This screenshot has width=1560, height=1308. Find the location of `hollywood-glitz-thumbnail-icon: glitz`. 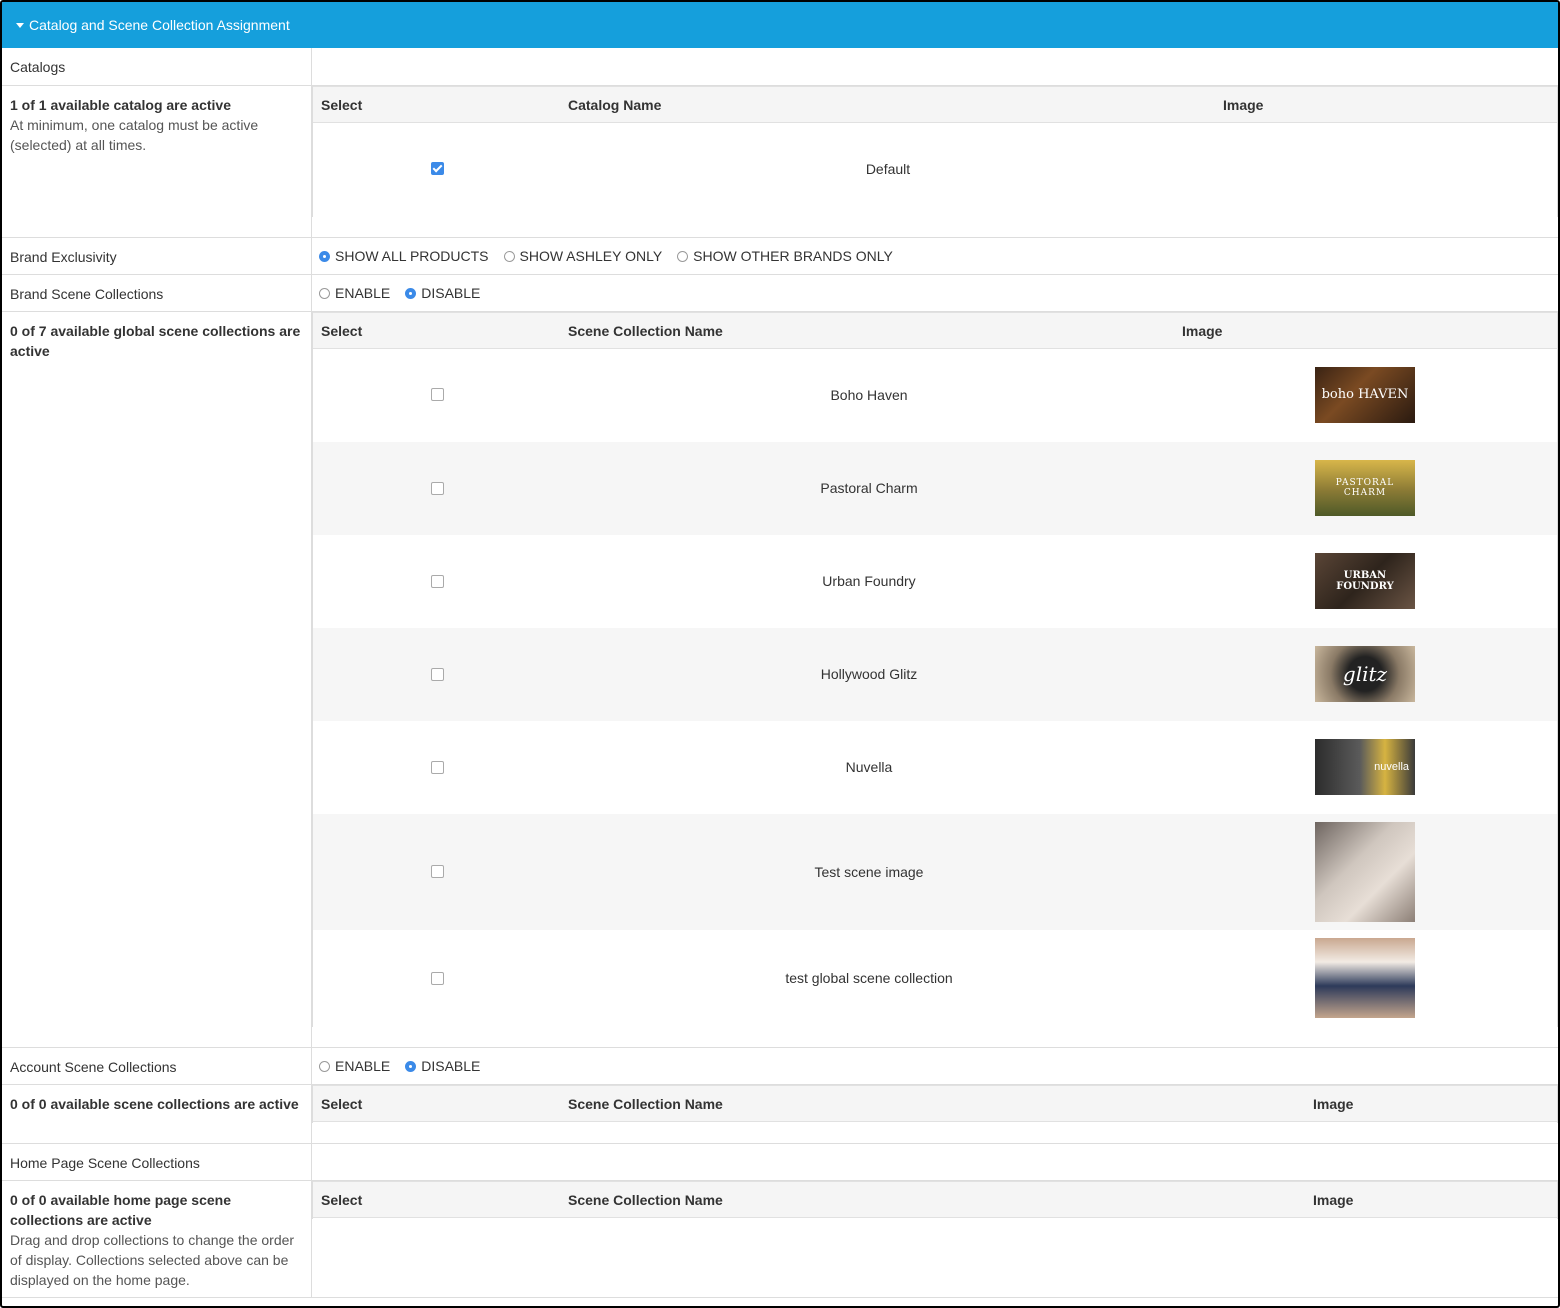

hollywood-glitz-thumbnail-icon: glitz is located at coordinates (1365, 674).